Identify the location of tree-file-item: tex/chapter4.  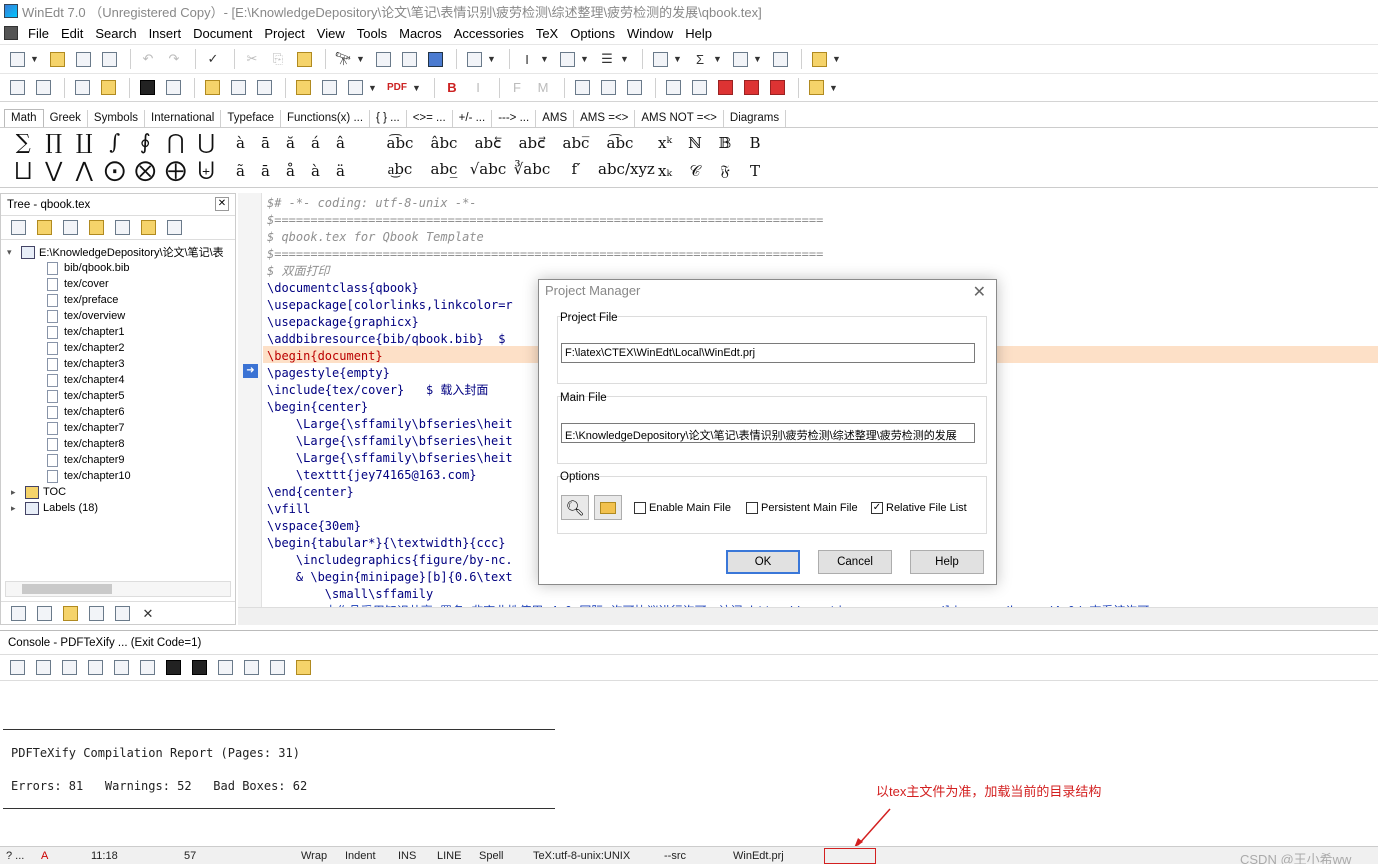
(118, 380).